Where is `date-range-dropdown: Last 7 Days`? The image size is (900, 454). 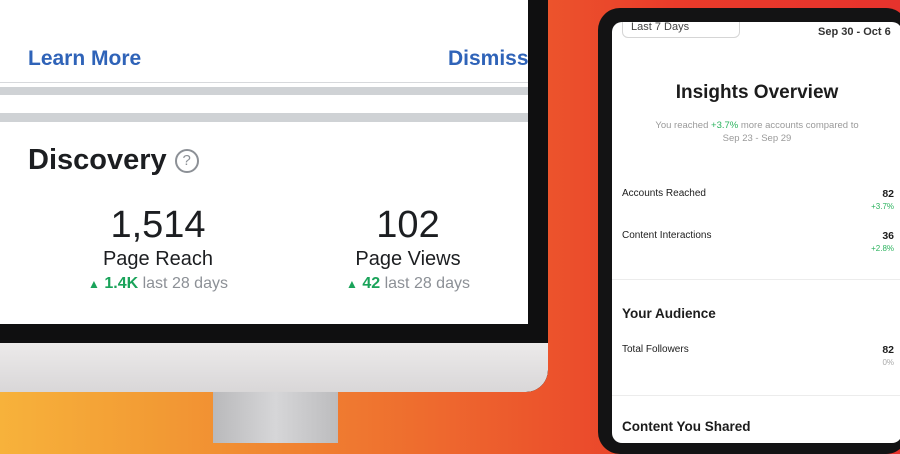
date-range-dropdown: Last 7 Days is located at coordinates (681, 30).